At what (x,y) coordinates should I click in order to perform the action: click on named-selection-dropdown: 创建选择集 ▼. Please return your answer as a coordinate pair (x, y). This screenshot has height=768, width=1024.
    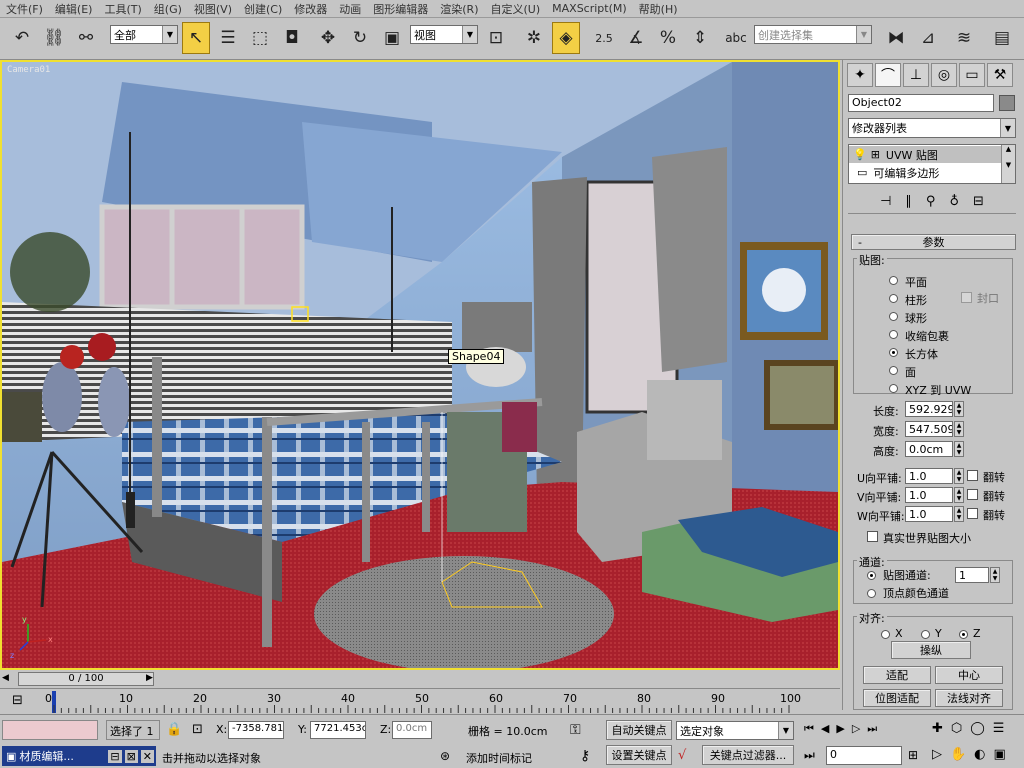
    Looking at the image, I should click on (813, 34).